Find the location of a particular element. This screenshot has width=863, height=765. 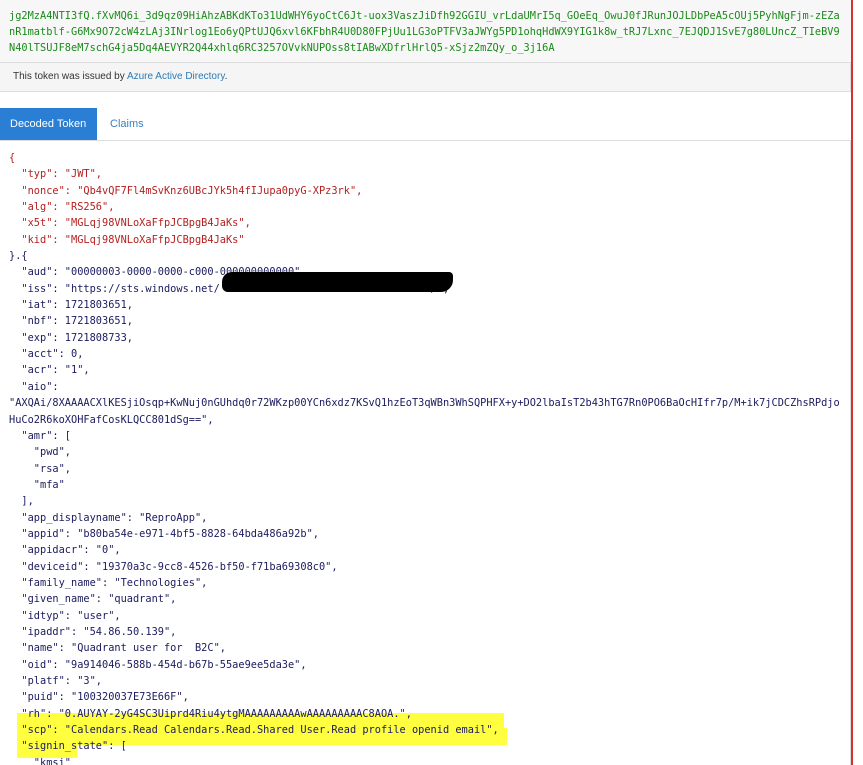

json-line: "amr": [ is located at coordinates (40, 435).